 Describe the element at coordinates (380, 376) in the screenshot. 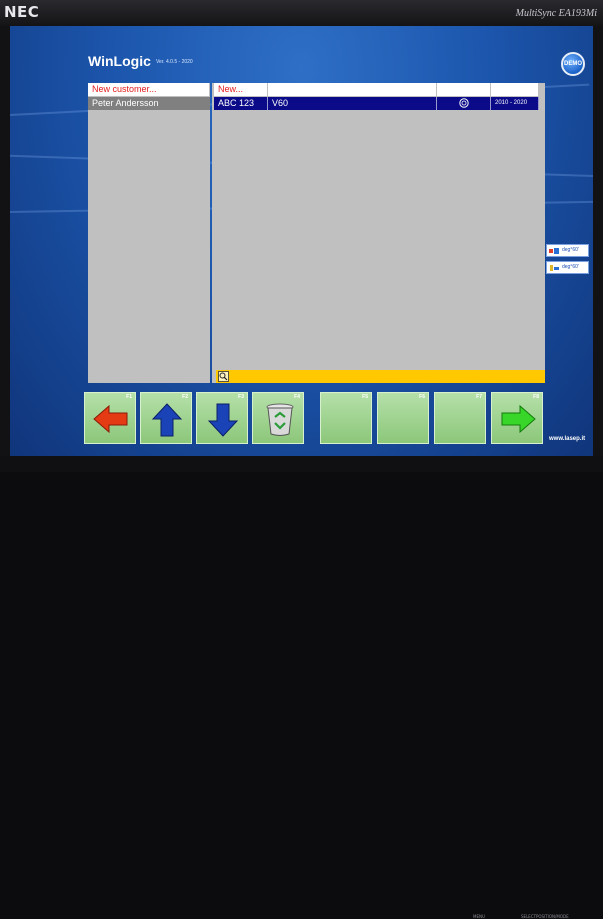

I see `search-status-bar` at that location.